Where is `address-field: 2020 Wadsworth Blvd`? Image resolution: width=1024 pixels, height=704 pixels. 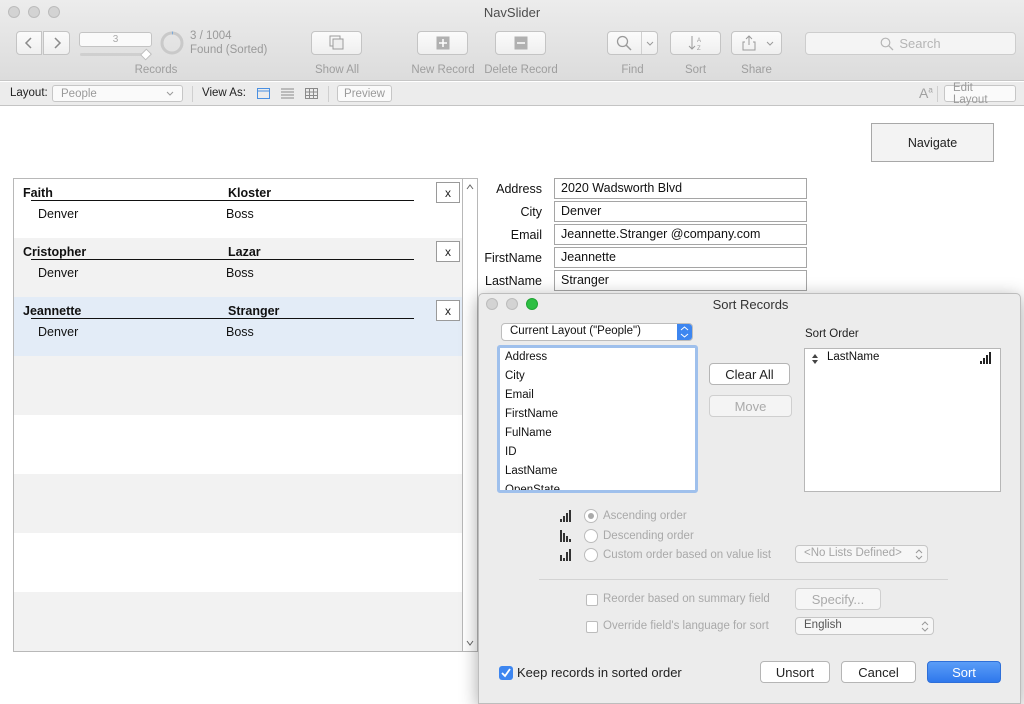 address-field: 2020 Wadsworth Blvd is located at coordinates (680, 188).